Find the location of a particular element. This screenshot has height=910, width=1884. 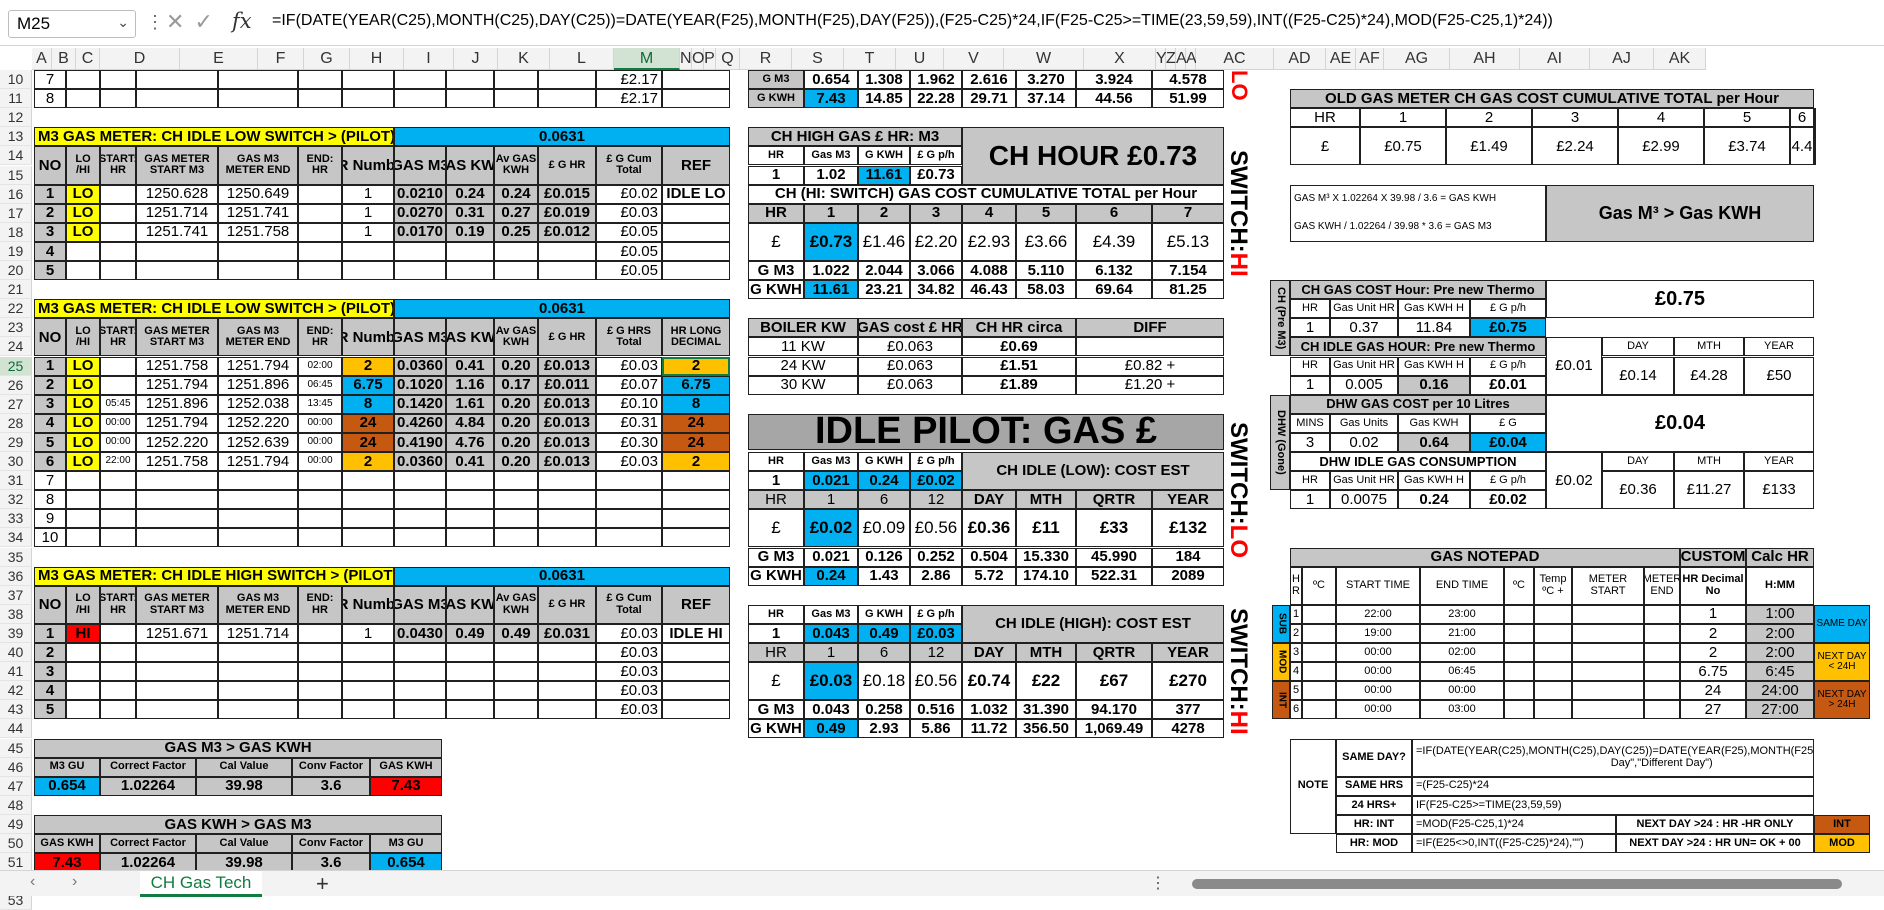

table2-cell-0-3: 1251.758 is located at coordinates (177, 366).